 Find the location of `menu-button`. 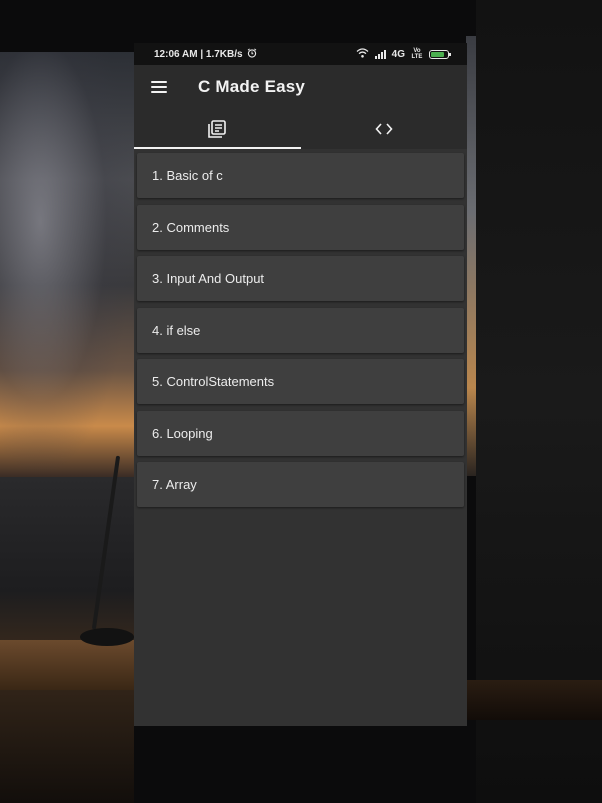

menu-button is located at coordinates (159, 87).